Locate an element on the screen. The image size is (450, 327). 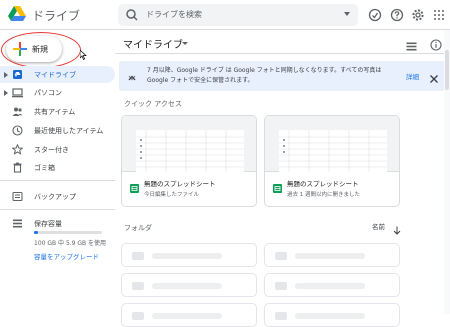
top-header: ドライブ ドライブを検索 is located at coordinates (225, 15).